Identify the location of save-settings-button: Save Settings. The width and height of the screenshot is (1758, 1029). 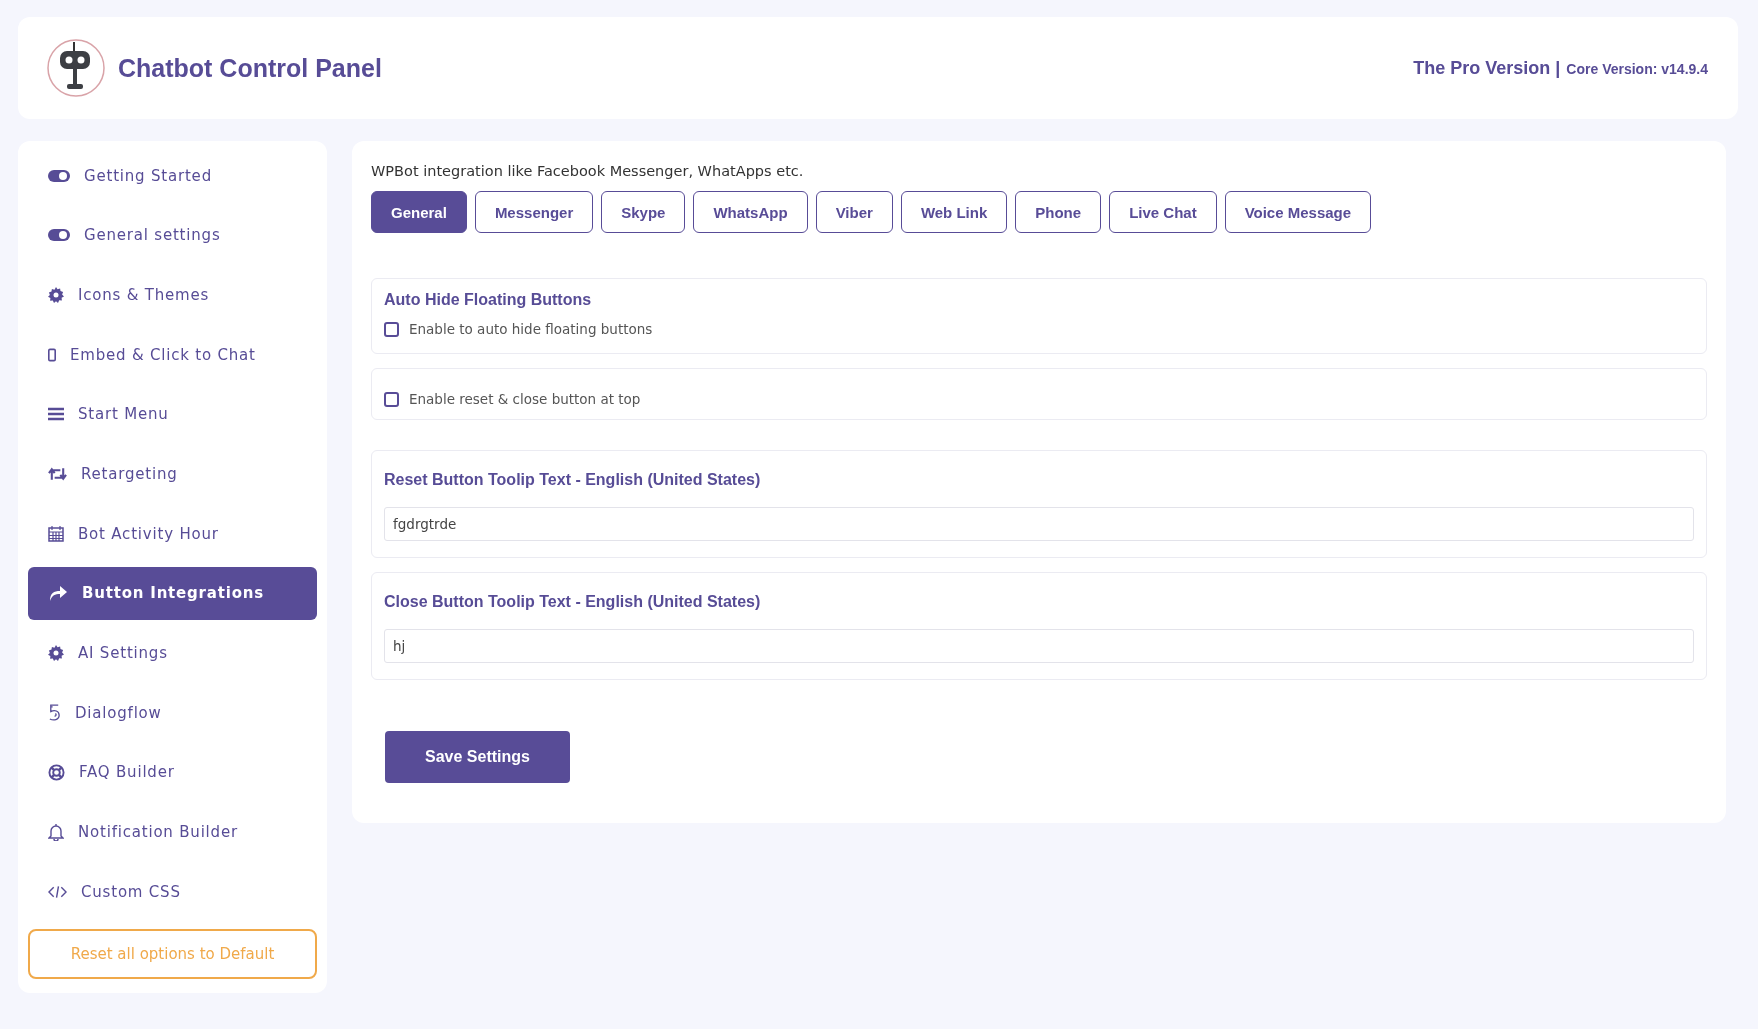
(477, 757).